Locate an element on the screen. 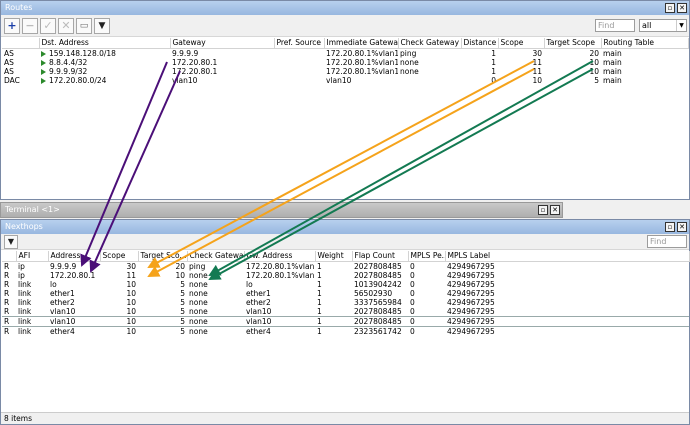 The height and width of the screenshot is (425, 690). disable-icon: ✕ is located at coordinates (66, 26).